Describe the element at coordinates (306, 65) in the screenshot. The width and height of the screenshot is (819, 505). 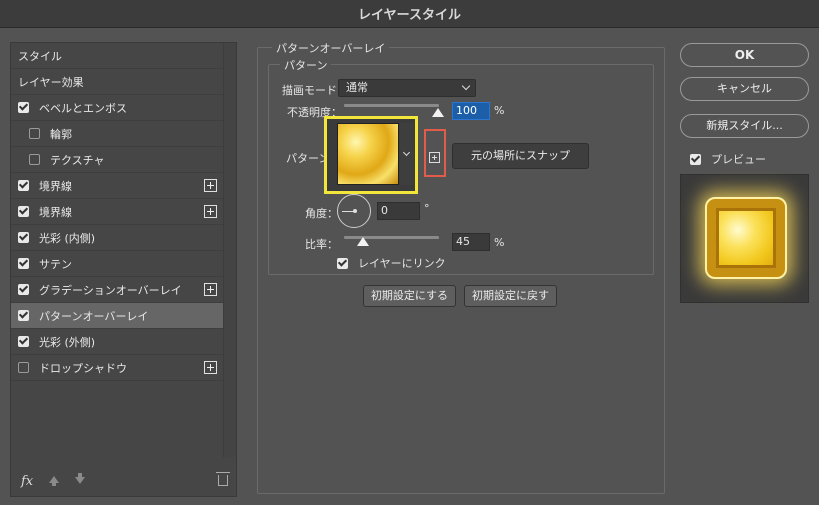
I see `pattern-subgroup-title: パターン` at that location.